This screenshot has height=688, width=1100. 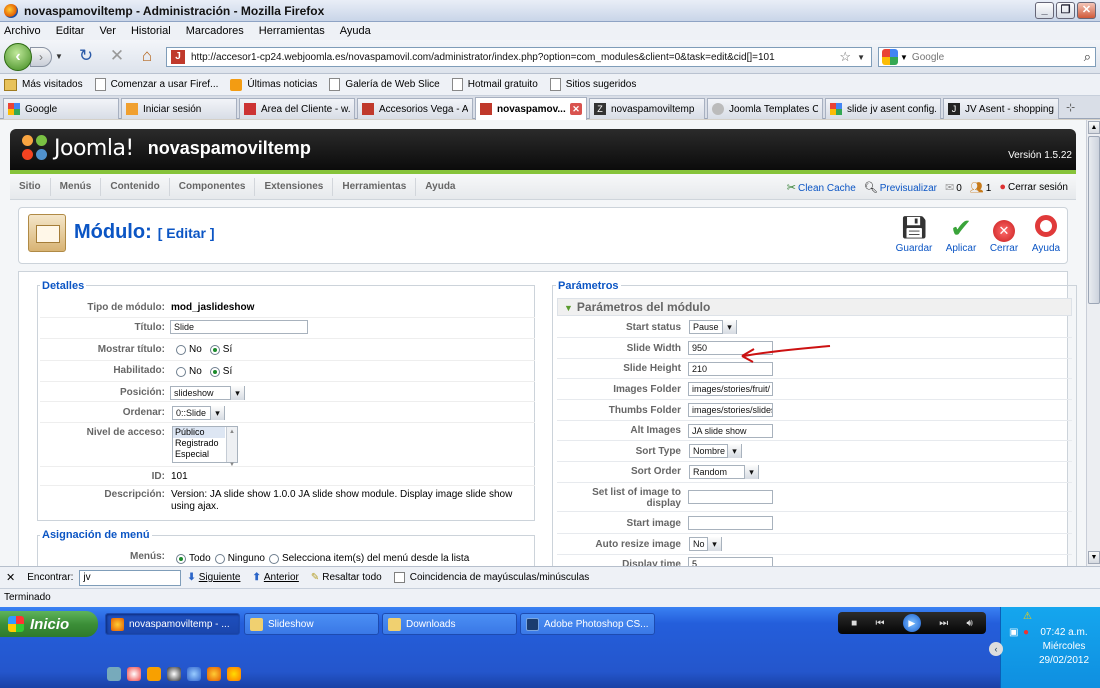 I want to click on stop-media-icon: ■, so click(x=854, y=623).